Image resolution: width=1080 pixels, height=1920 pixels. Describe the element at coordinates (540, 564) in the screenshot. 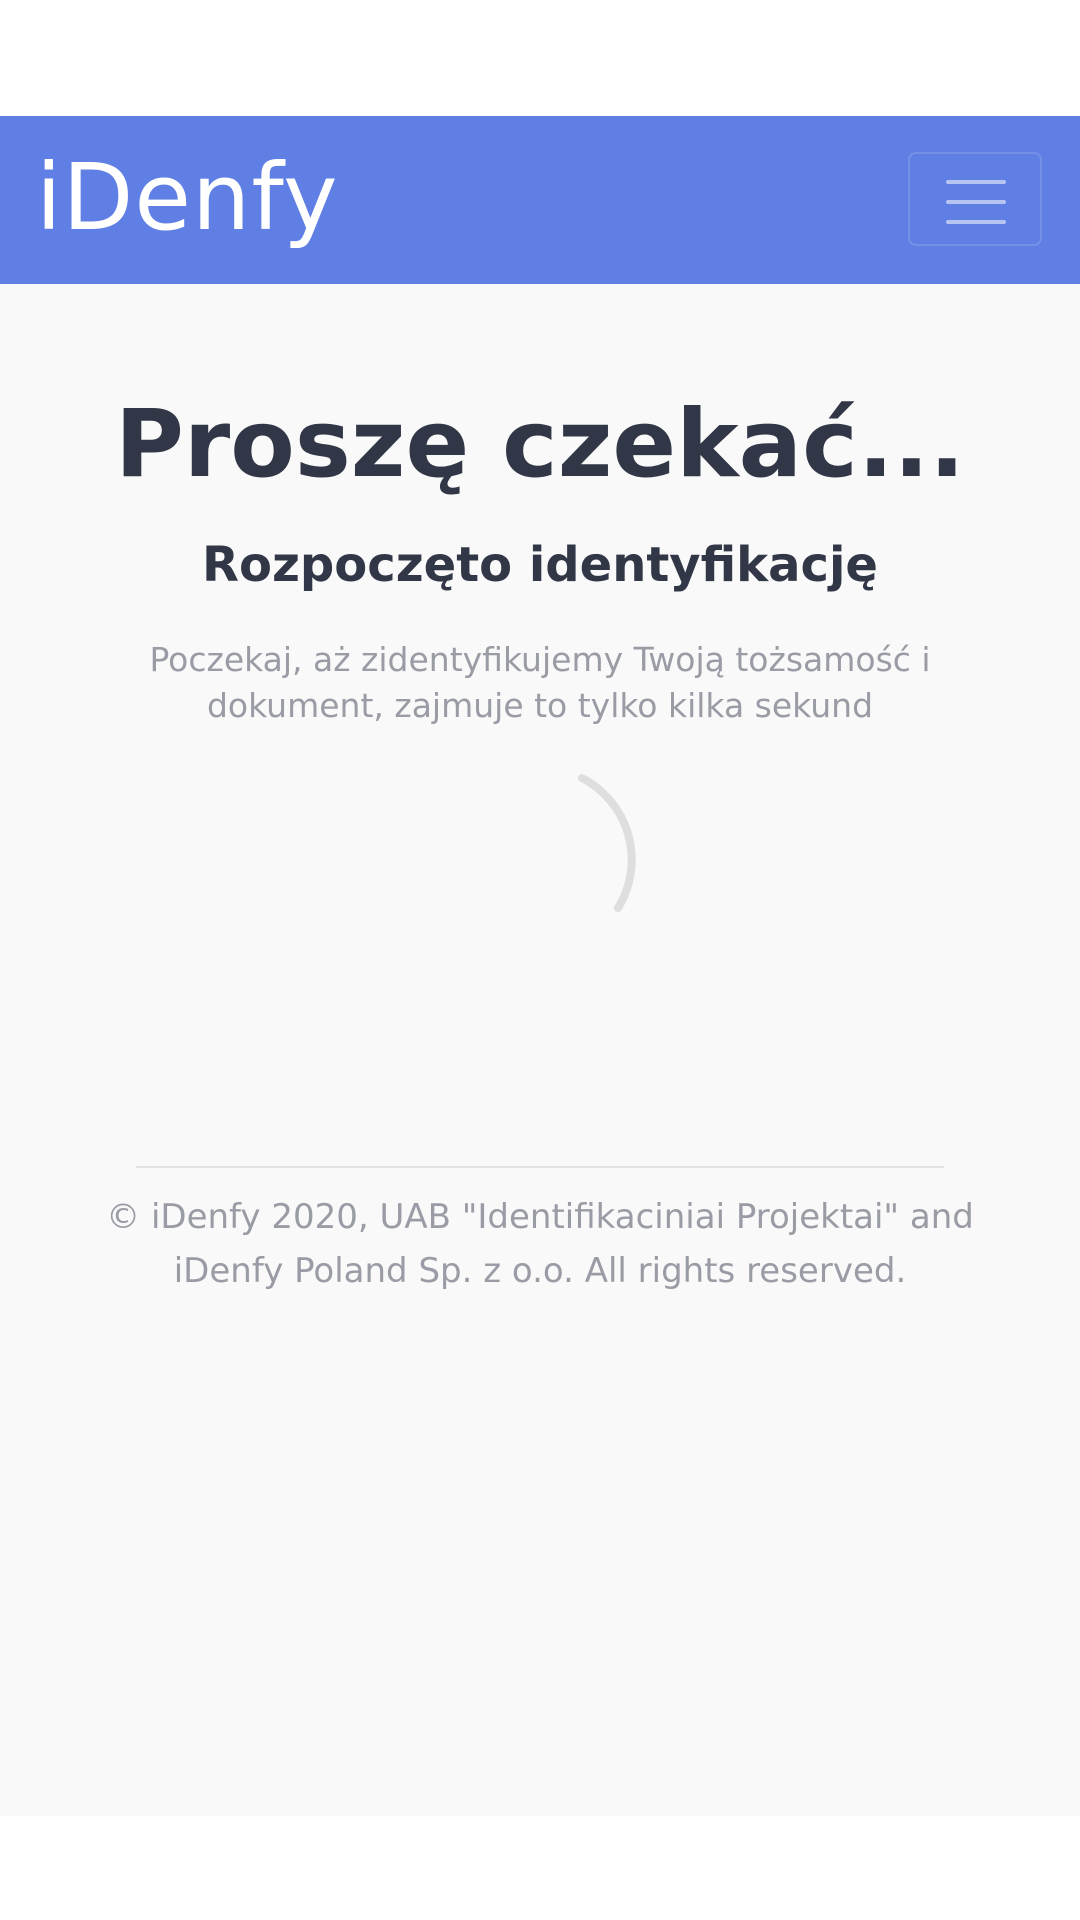

I see `page-subtitle: Rozpoczęto identyfikację` at that location.